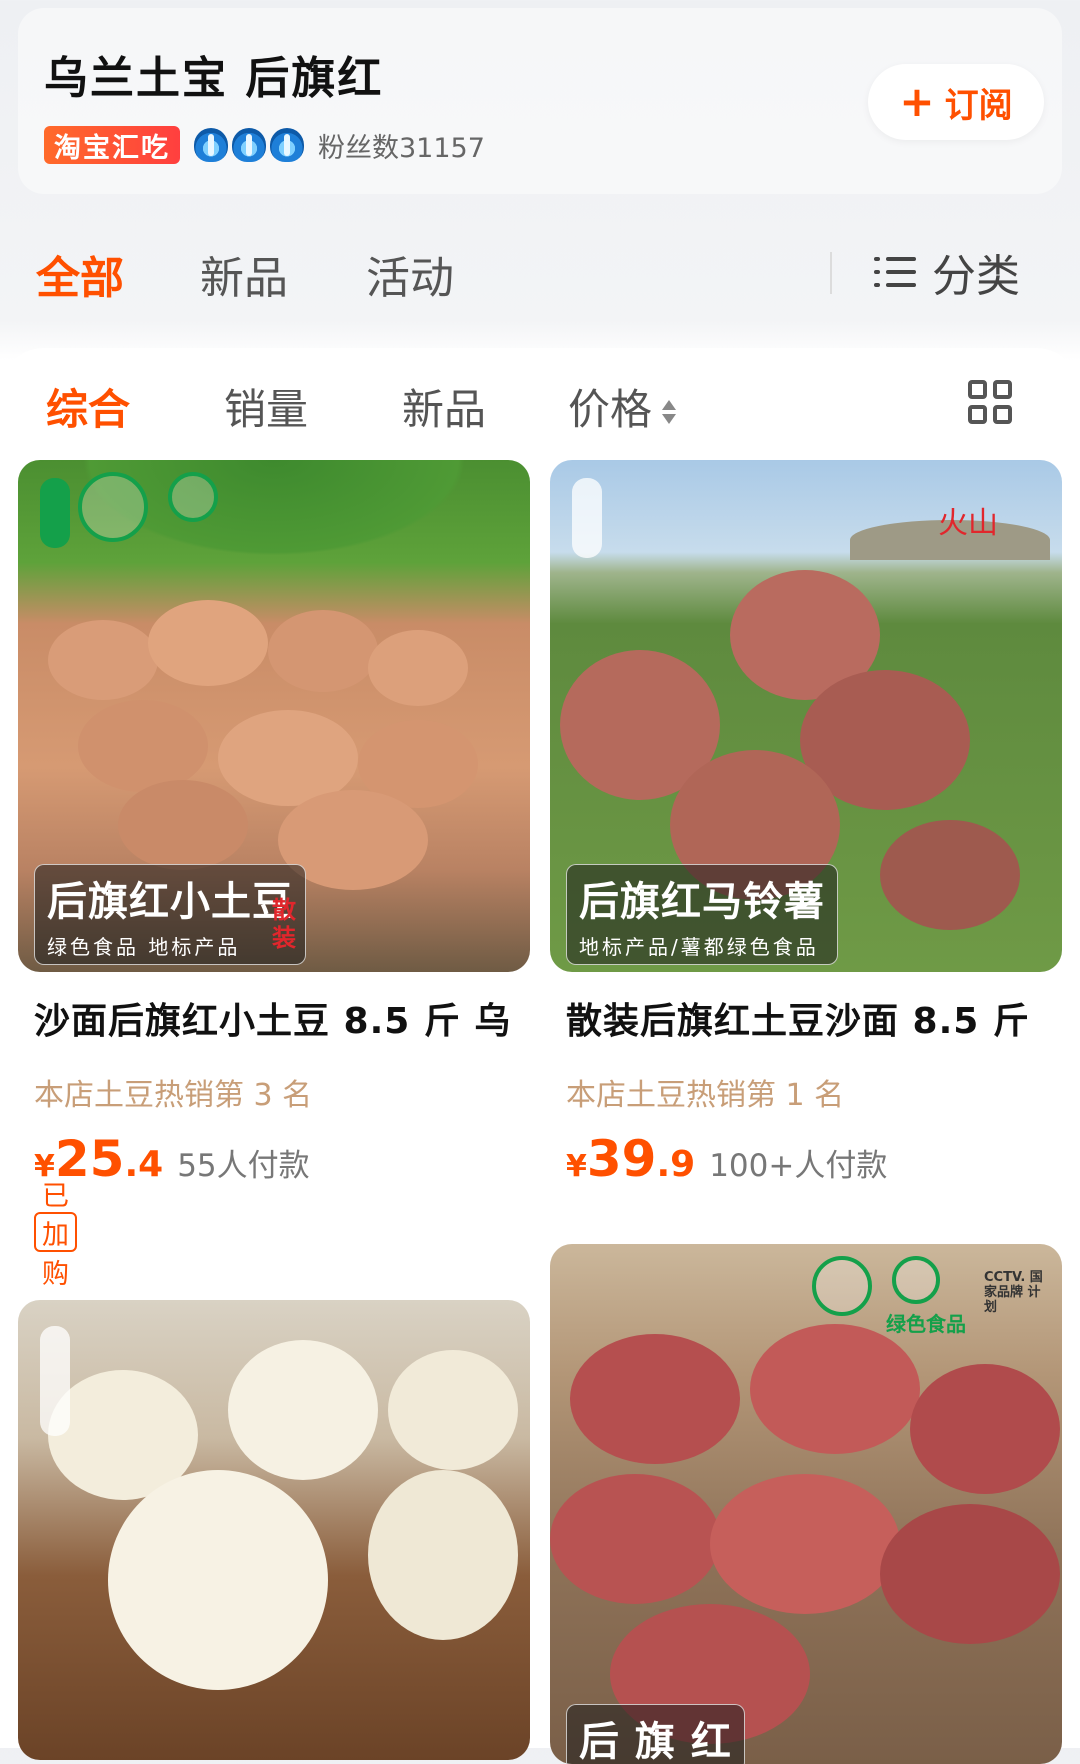 Image resolution: width=1080 pixels, height=1764 pixels. What do you see at coordinates (991, 403) in the screenshot?
I see `grid-view-icon` at bounding box center [991, 403].